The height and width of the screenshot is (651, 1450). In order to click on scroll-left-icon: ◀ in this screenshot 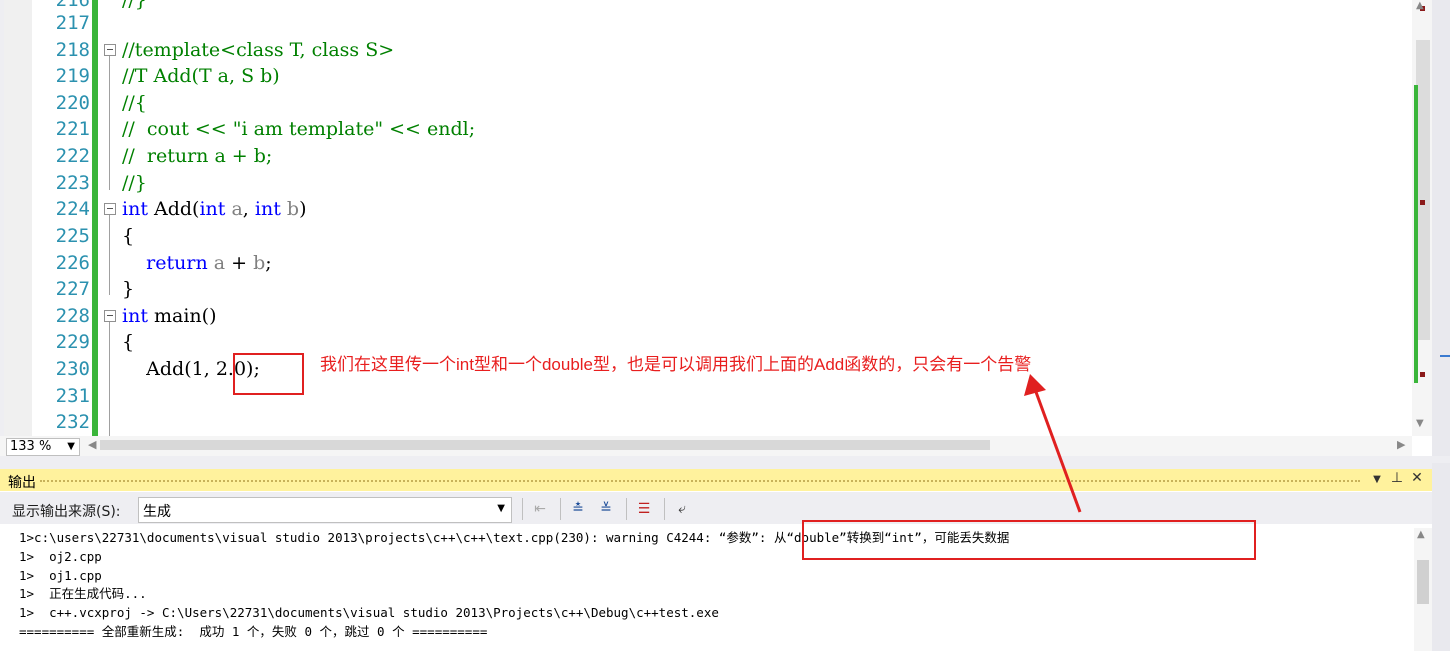, I will do `click(92, 444)`.